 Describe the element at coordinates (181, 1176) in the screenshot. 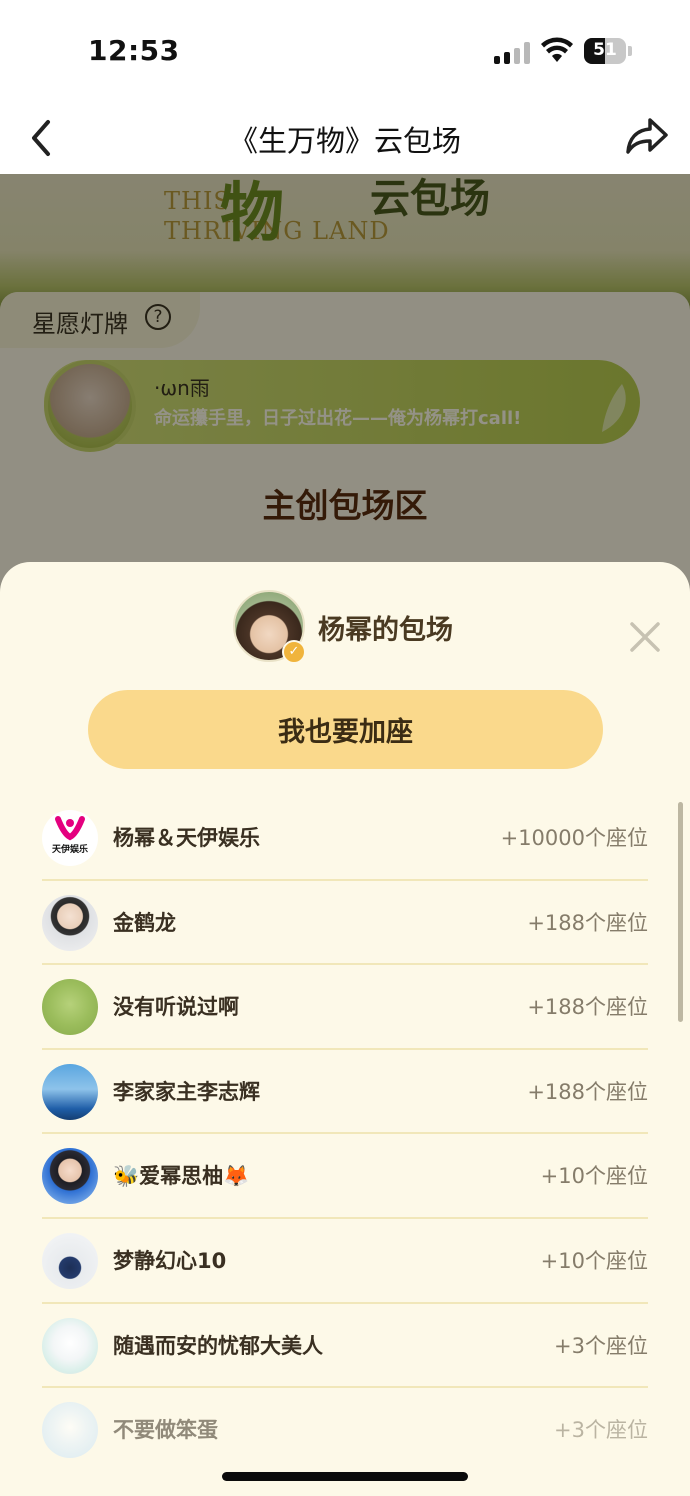

I see `row-name: 🐝爱幂思柚🦊` at that location.